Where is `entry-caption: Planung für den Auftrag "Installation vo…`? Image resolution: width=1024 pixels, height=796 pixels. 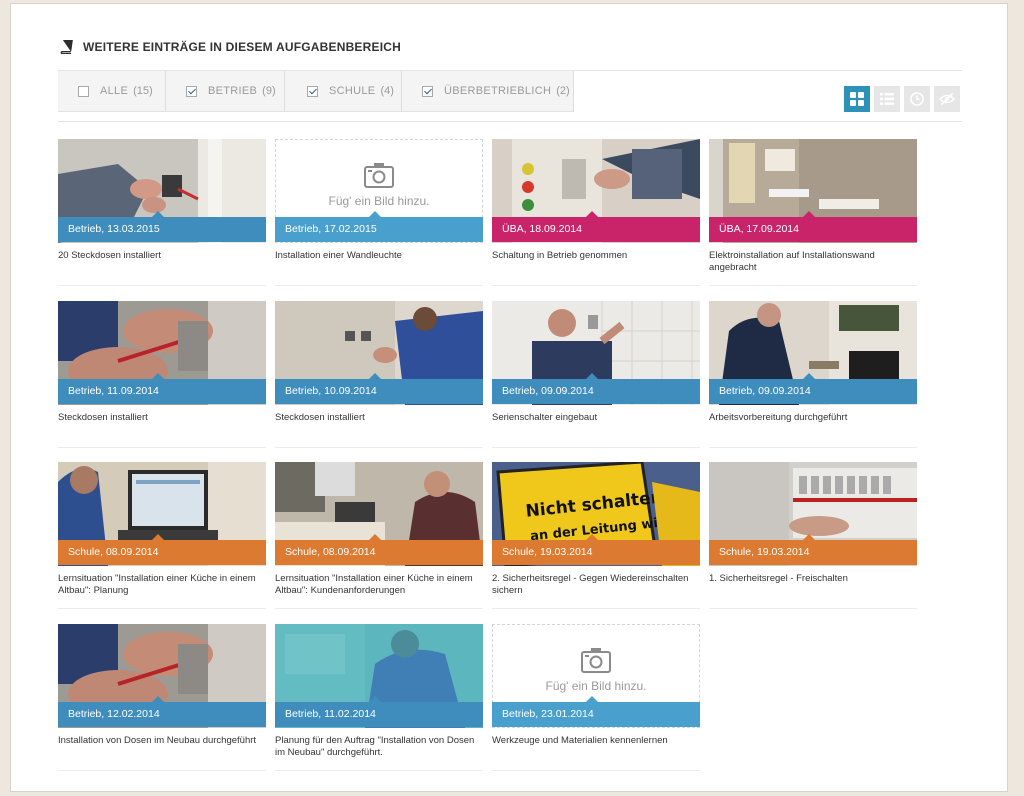
entry-caption: Planung für den Auftrag "Installation vo… is located at coordinates (379, 747).